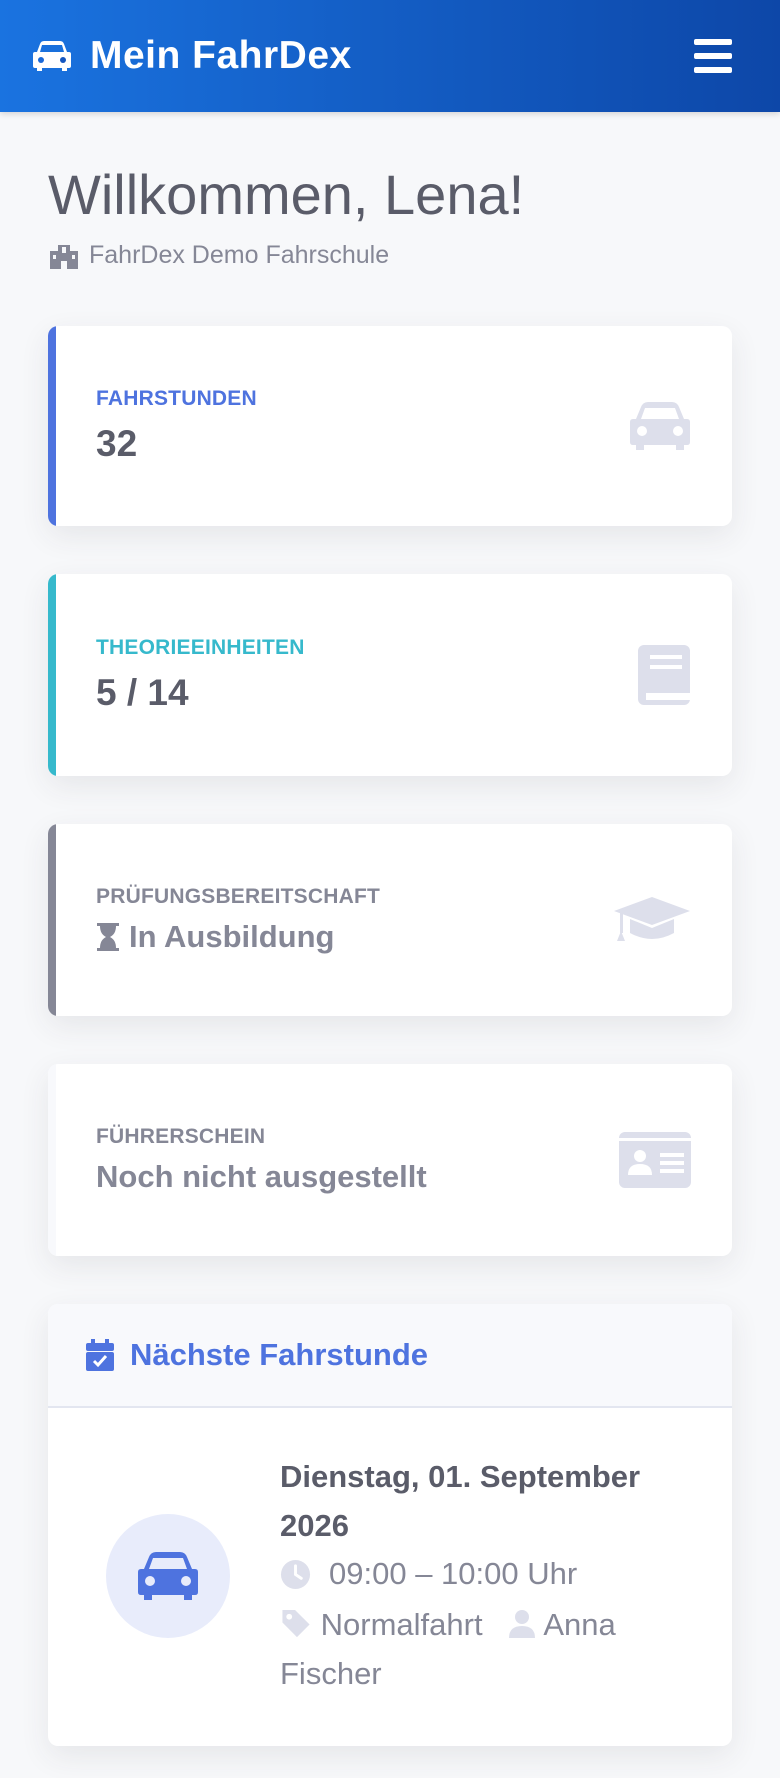 The width and height of the screenshot is (780, 1778). I want to click on top-navbar: Mein FahrDex, so click(390, 56).